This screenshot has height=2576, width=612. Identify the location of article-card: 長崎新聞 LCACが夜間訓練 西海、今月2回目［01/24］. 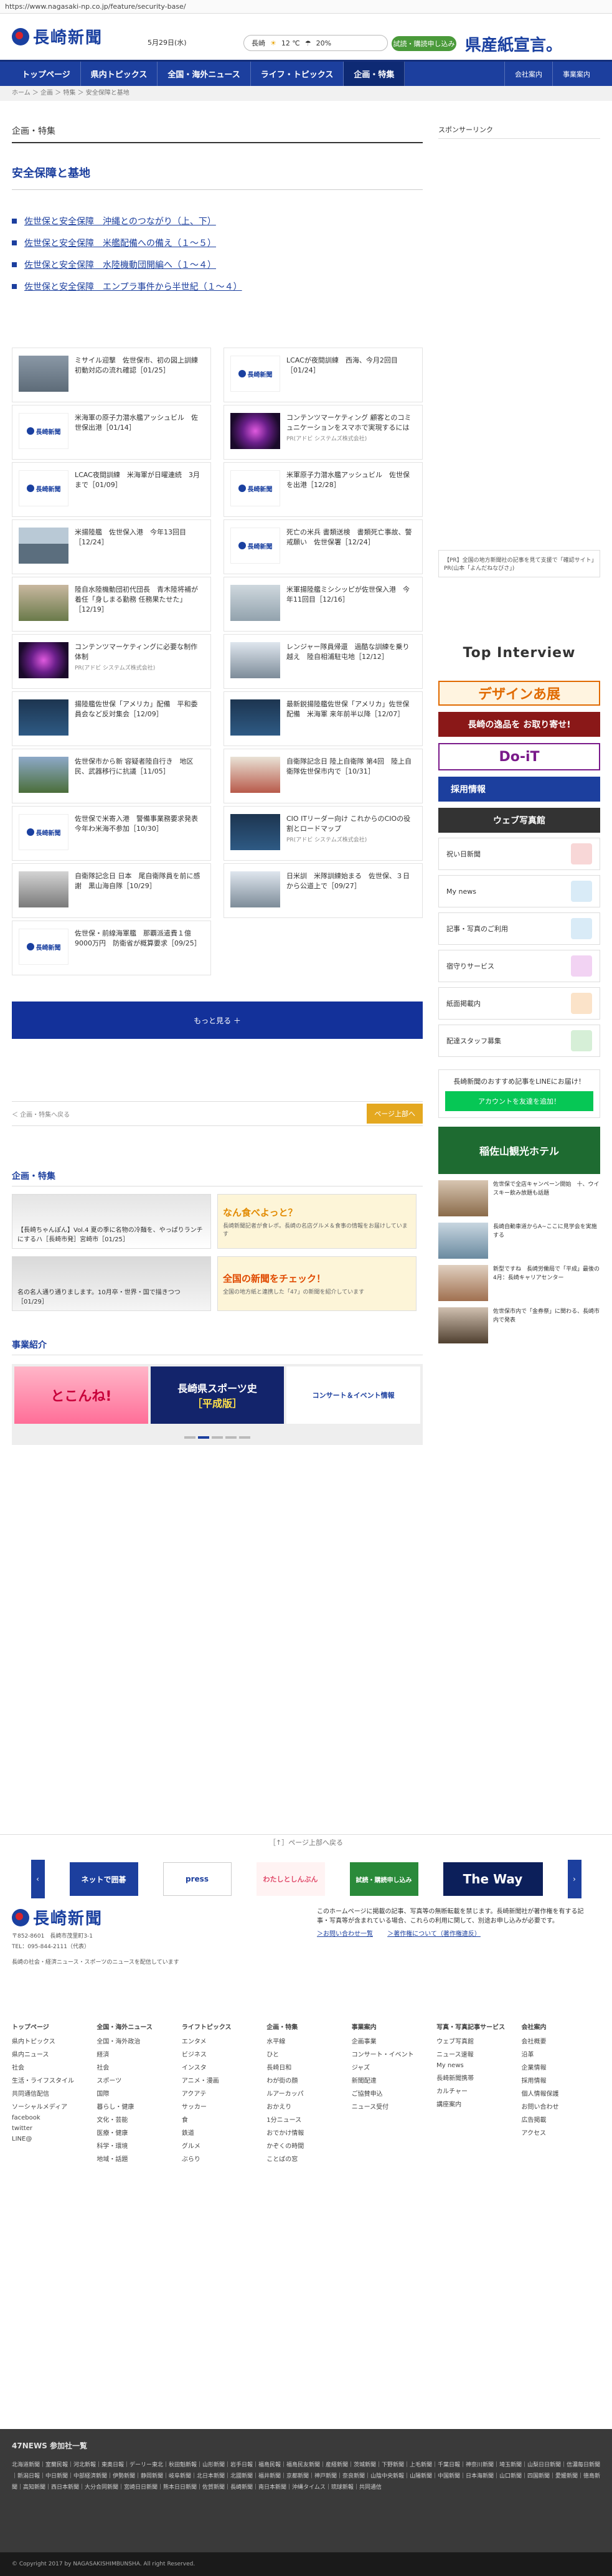
(323, 375).